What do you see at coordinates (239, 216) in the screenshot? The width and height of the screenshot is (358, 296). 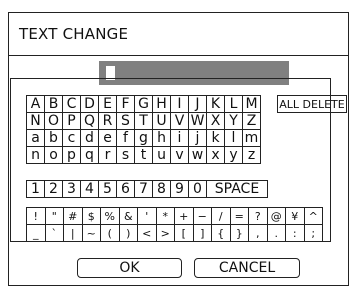 I see `key-keyboard-sym1-11: =` at bounding box center [239, 216].